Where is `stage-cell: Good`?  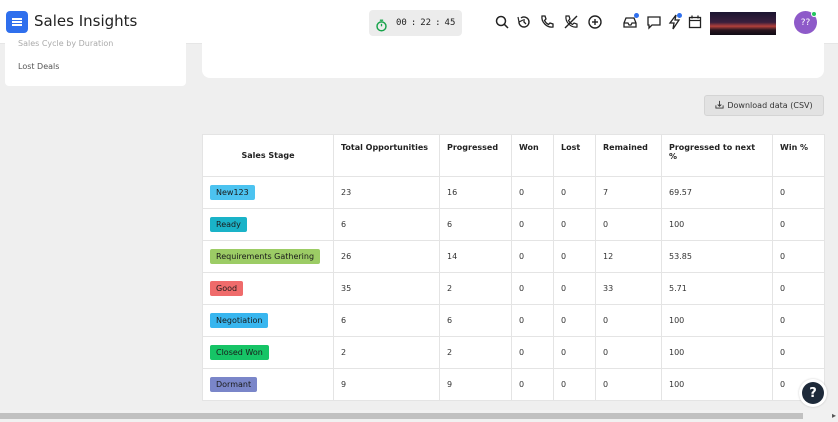
stage-cell: Good is located at coordinates (268, 288).